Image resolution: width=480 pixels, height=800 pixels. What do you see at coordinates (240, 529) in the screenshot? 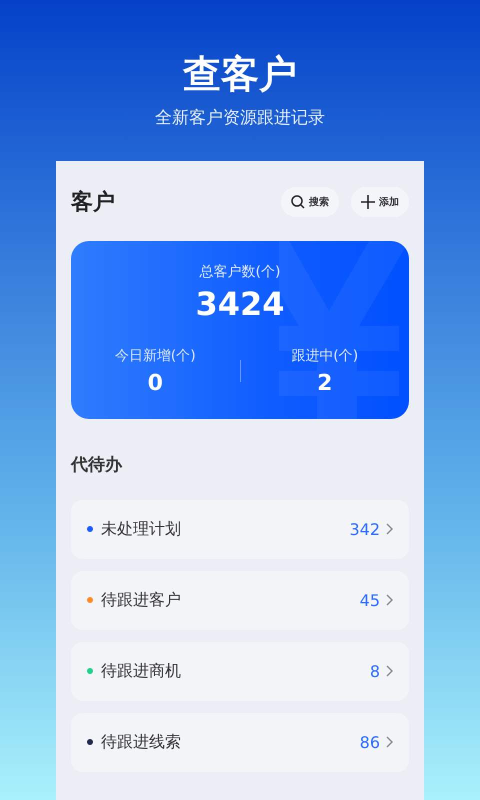
I see `todo-item: 未处理计划 342` at bounding box center [240, 529].